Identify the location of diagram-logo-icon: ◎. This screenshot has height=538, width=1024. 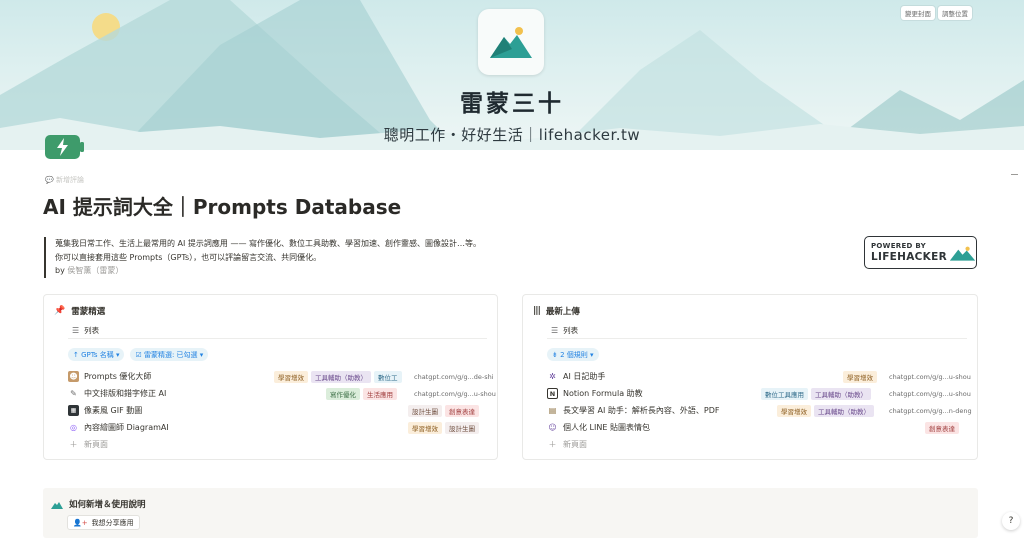
(73, 427).